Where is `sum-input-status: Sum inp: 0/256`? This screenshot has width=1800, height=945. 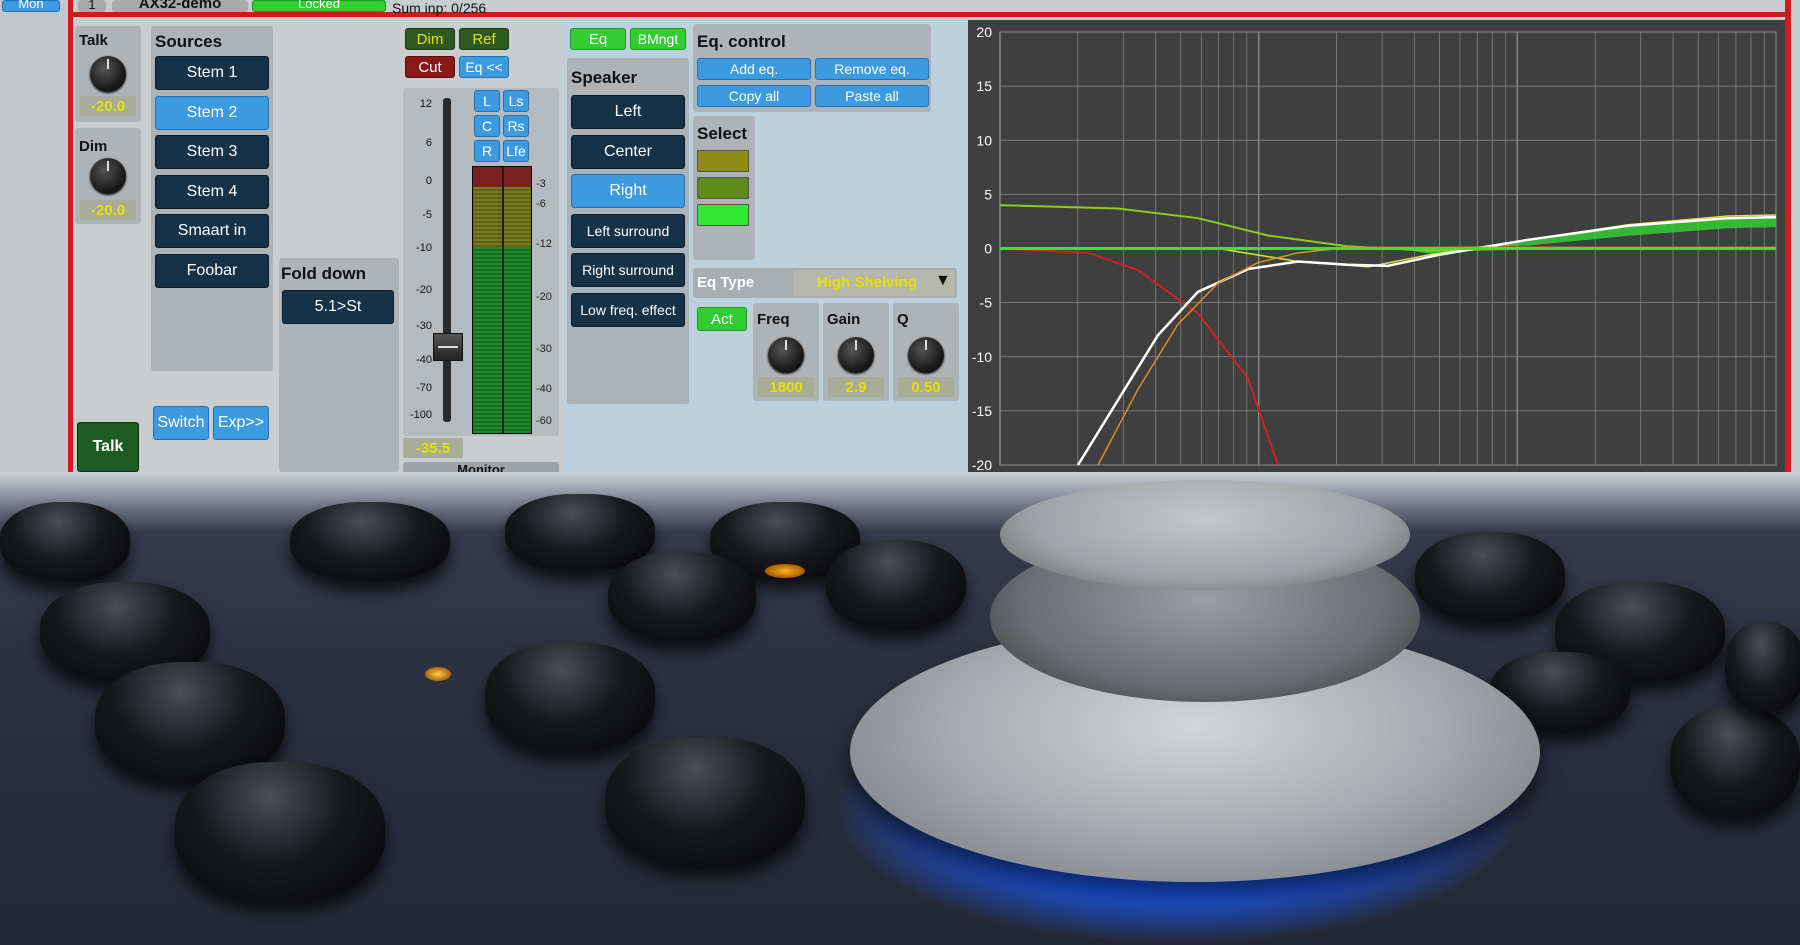 sum-input-status: Sum inp: 0/256 is located at coordinates (439, 8).